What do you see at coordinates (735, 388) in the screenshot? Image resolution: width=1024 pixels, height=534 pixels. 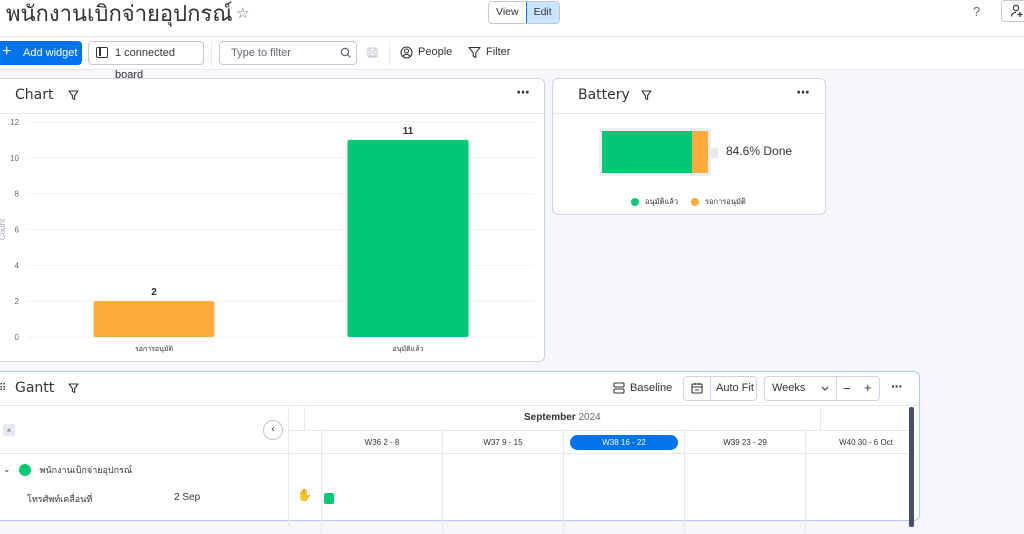 I see `auto-fit-label: Auto Fit` at bounding box center [735, 388].